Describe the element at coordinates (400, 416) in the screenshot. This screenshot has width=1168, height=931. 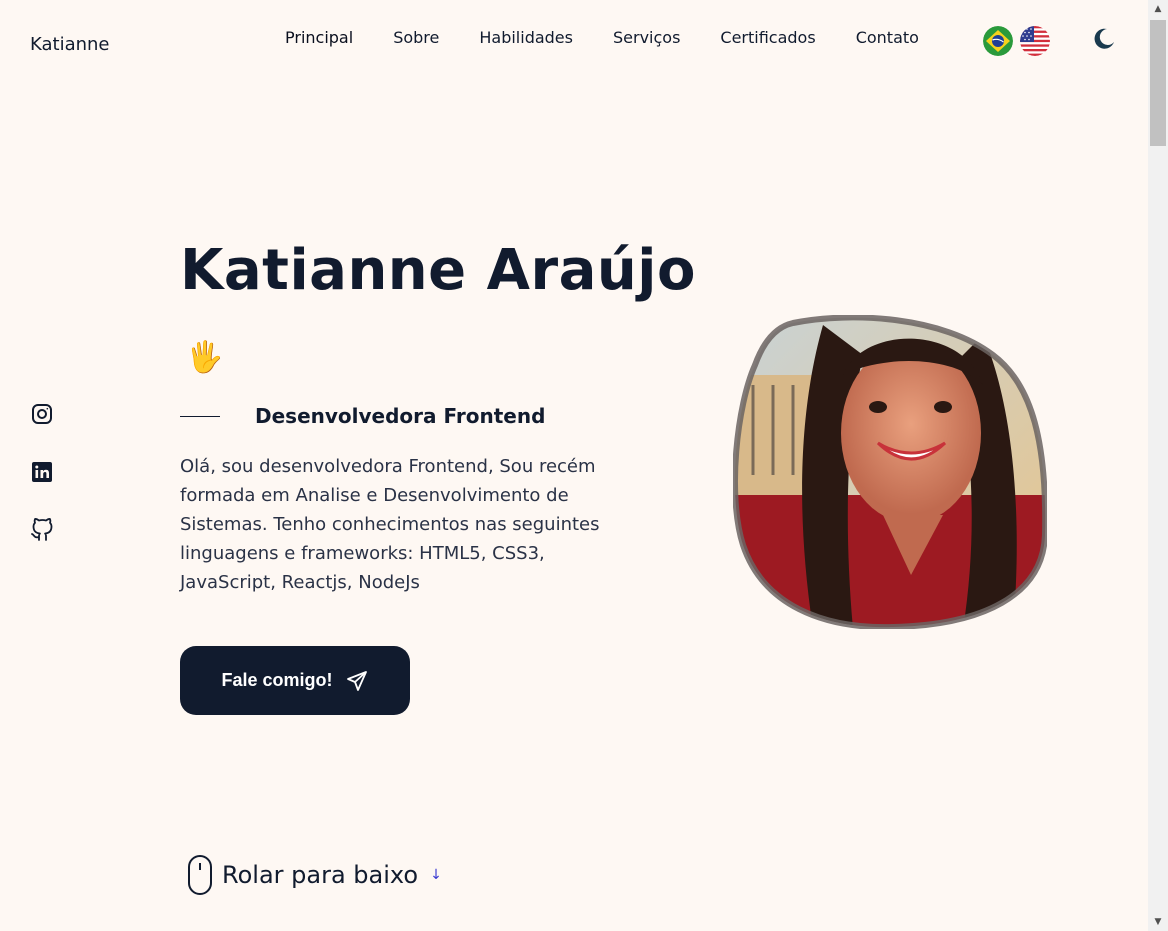
I see `hero-subtitle: Desenvolvedora Frontend` at that location.